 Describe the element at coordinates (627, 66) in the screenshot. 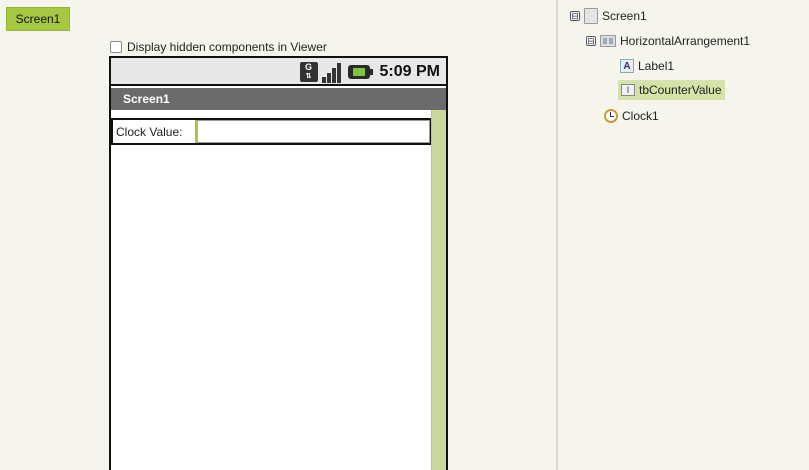

I see `label-icon: A` at that location.